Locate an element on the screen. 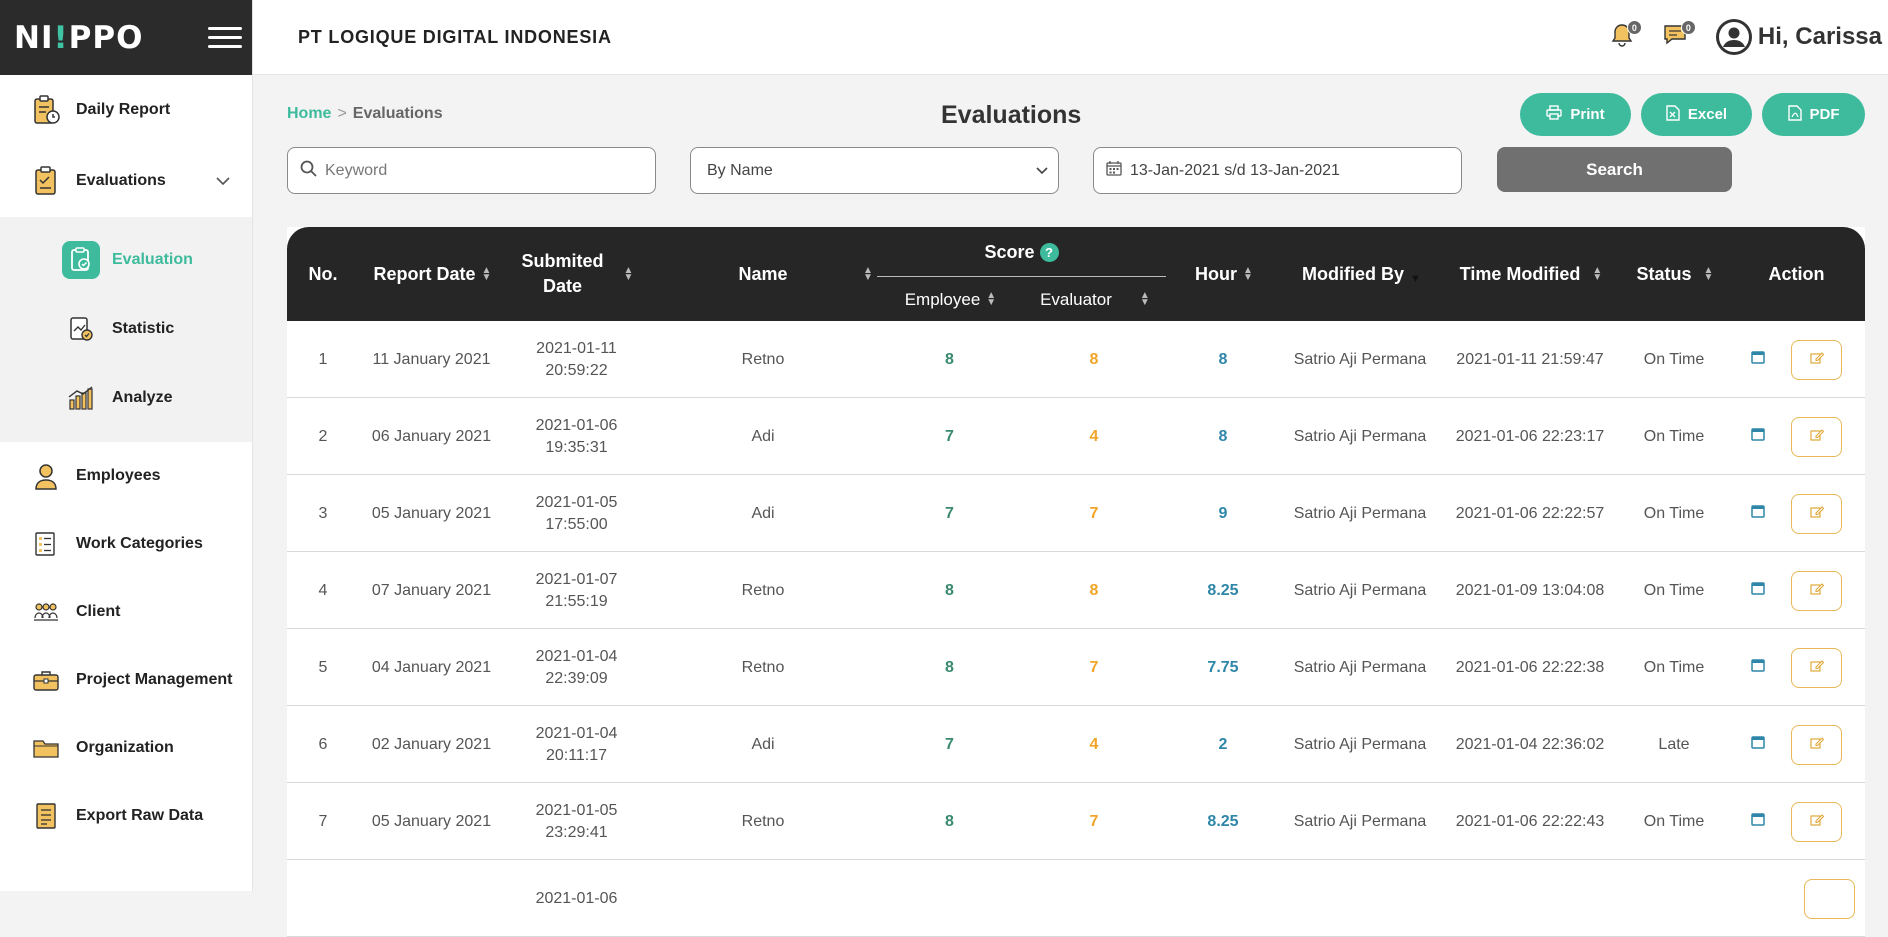  sidebar-item-evaluations: Evaluations is located at coordinates (126, 181).